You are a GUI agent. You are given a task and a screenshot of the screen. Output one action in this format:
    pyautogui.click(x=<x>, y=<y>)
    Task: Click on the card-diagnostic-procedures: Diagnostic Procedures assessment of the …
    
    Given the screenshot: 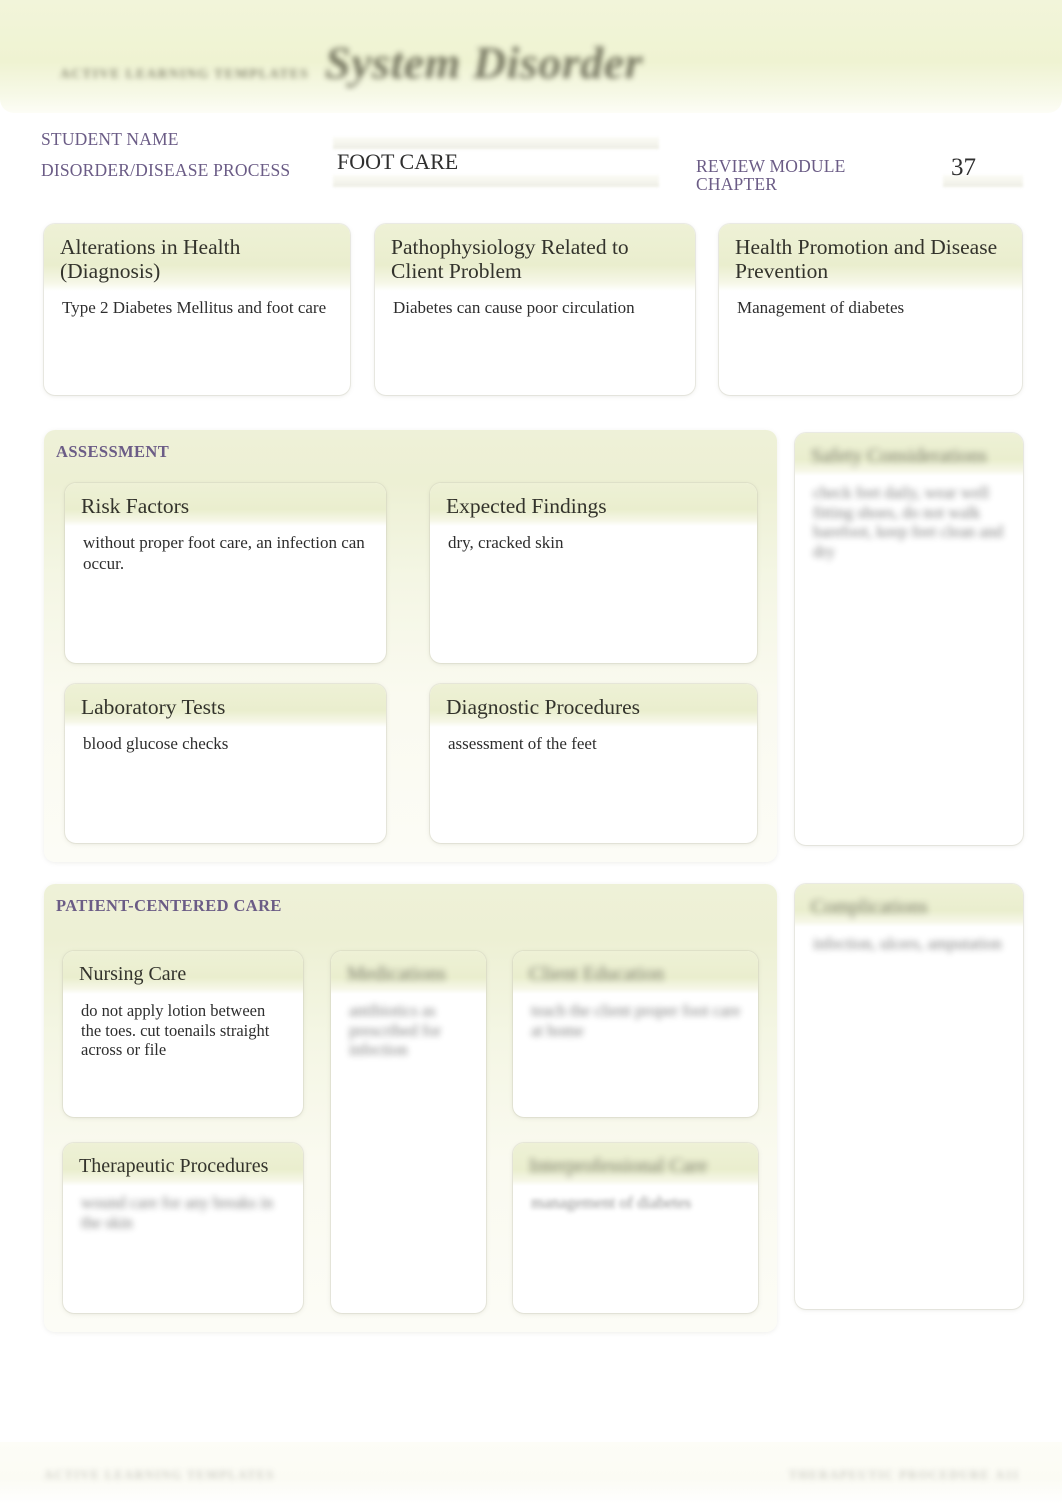 What is the action you would take?
    pyautogui.click(x=593, y=763)
    